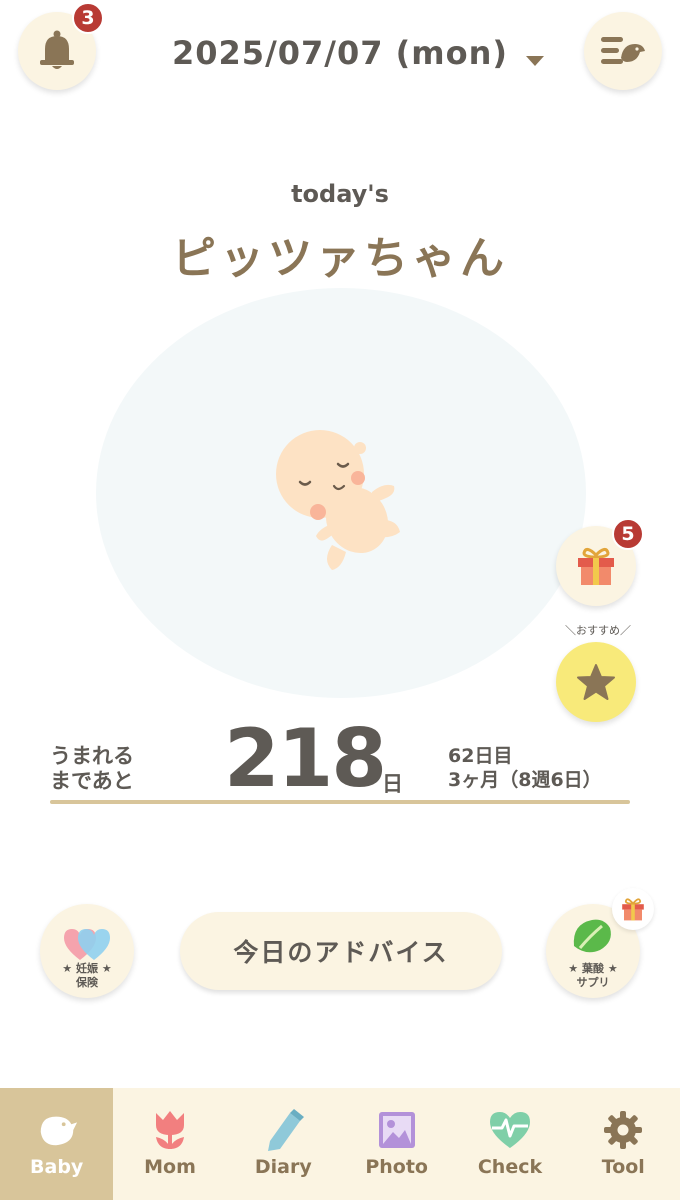 Image resolution: width=680 pixels, height=1200 pixels. What do you see at coordinates (596, 566) in the screenshot?
I see `gift-icon` at bounding box center [596, 566].